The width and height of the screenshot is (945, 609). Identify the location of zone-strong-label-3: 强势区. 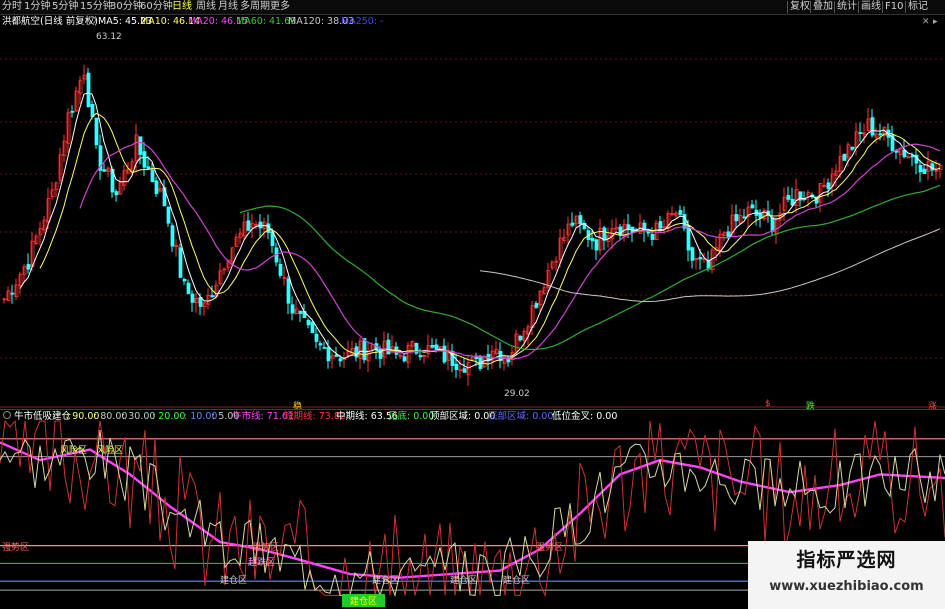
(550, 548).